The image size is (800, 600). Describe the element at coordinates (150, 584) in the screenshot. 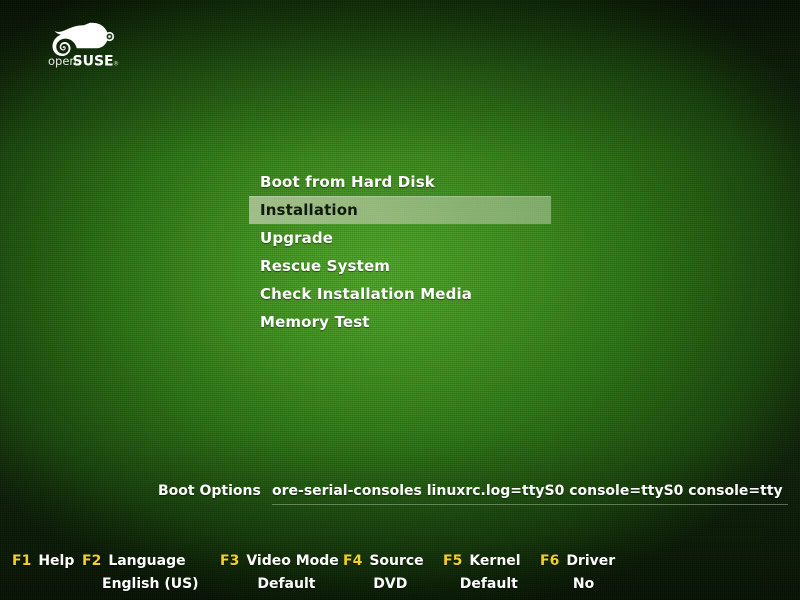

I see `fkey-value: English (US)` at that location.